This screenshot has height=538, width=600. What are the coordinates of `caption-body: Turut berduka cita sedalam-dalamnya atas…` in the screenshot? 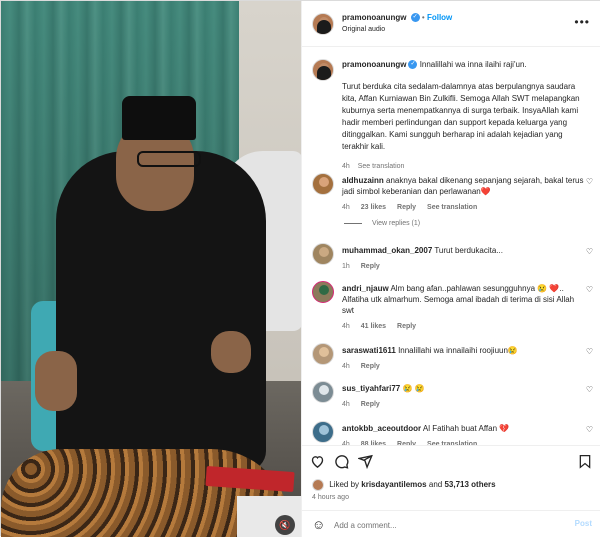 It's located at (461, 116).